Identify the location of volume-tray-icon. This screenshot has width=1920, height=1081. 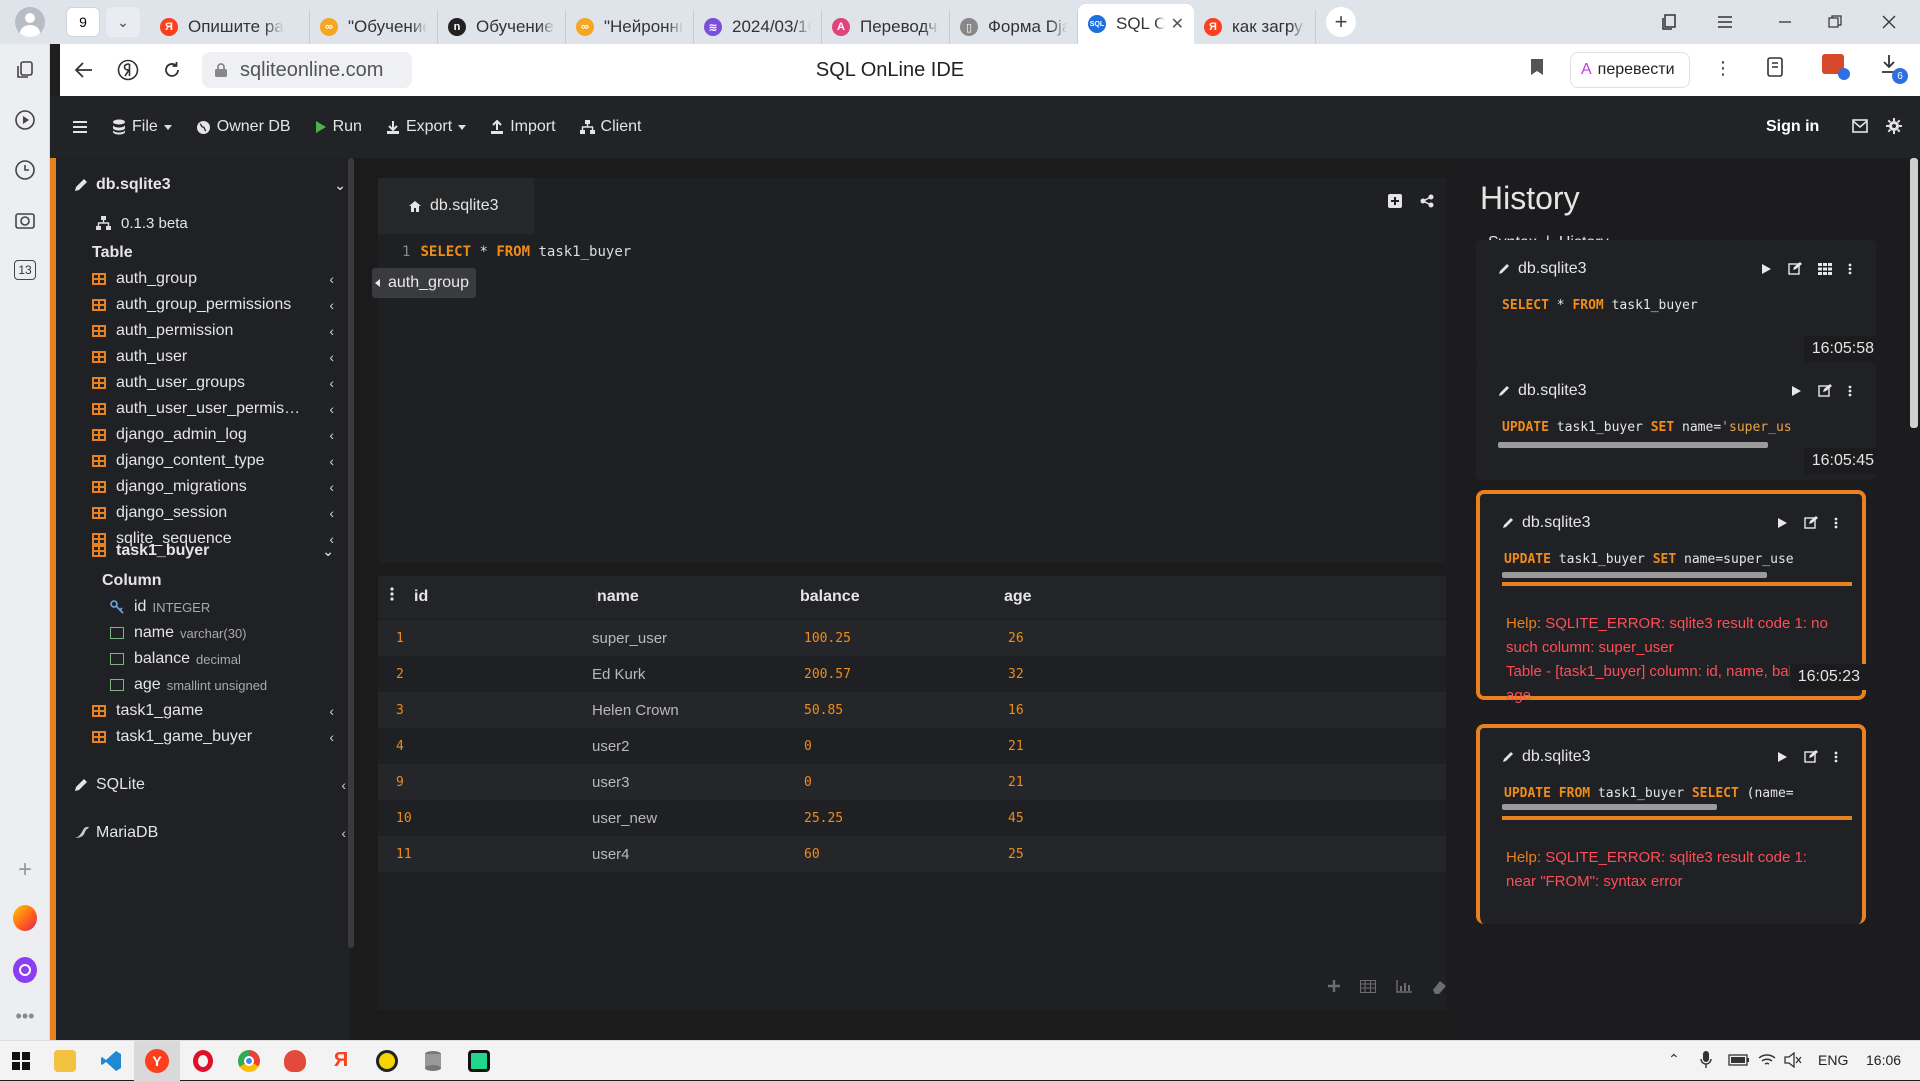
(1793, 1060).